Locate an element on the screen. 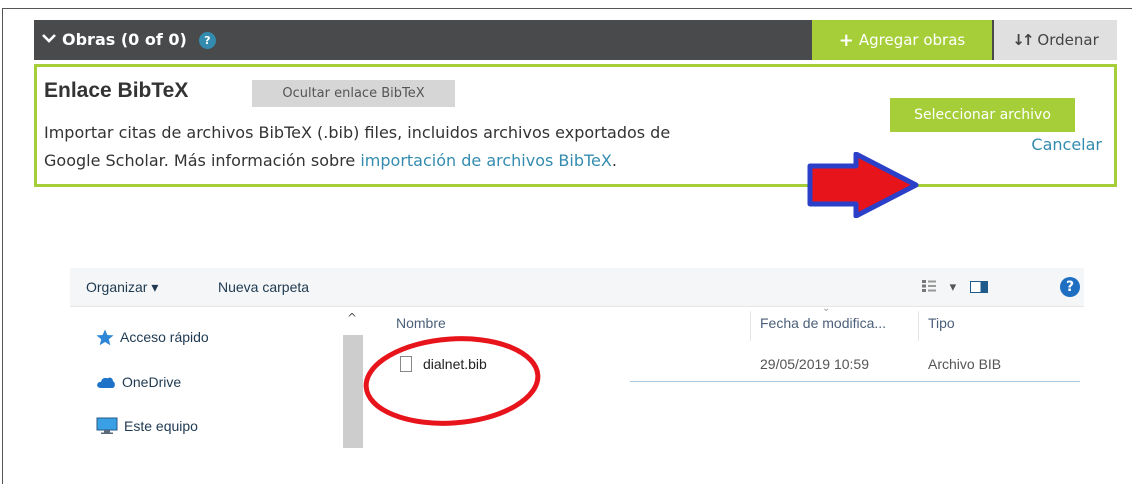 This screenshot has width=1134, height=486. cancel-link: Cancelar is located at coordinates (1066, 144).